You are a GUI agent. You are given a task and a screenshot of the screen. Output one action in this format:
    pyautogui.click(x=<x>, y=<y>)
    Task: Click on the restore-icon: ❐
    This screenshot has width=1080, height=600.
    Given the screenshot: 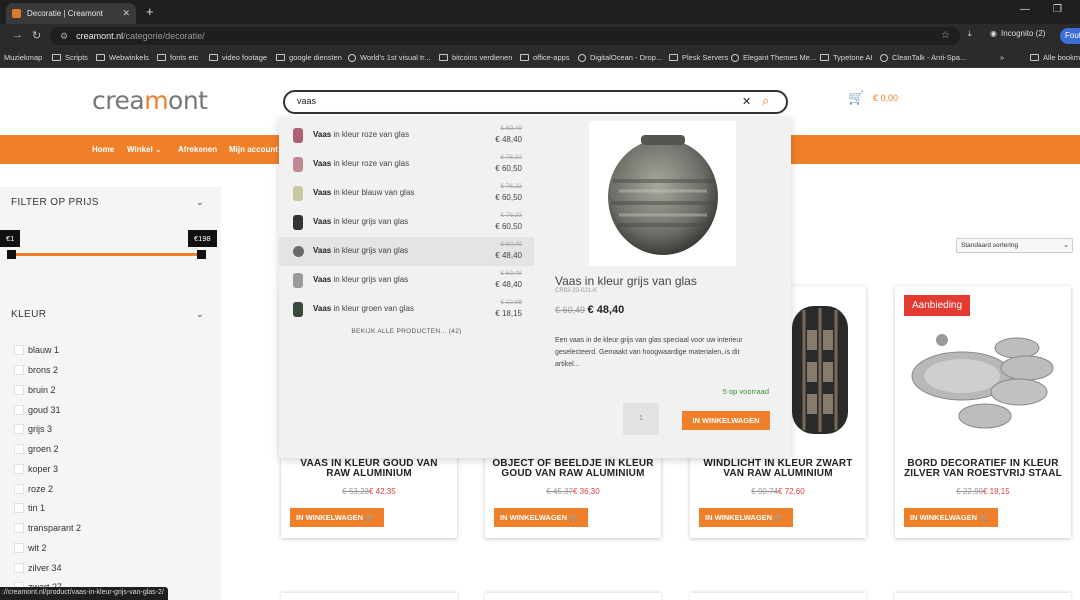 What is the action you would take?
    pyautogui.click(x=1057, y=9)
    